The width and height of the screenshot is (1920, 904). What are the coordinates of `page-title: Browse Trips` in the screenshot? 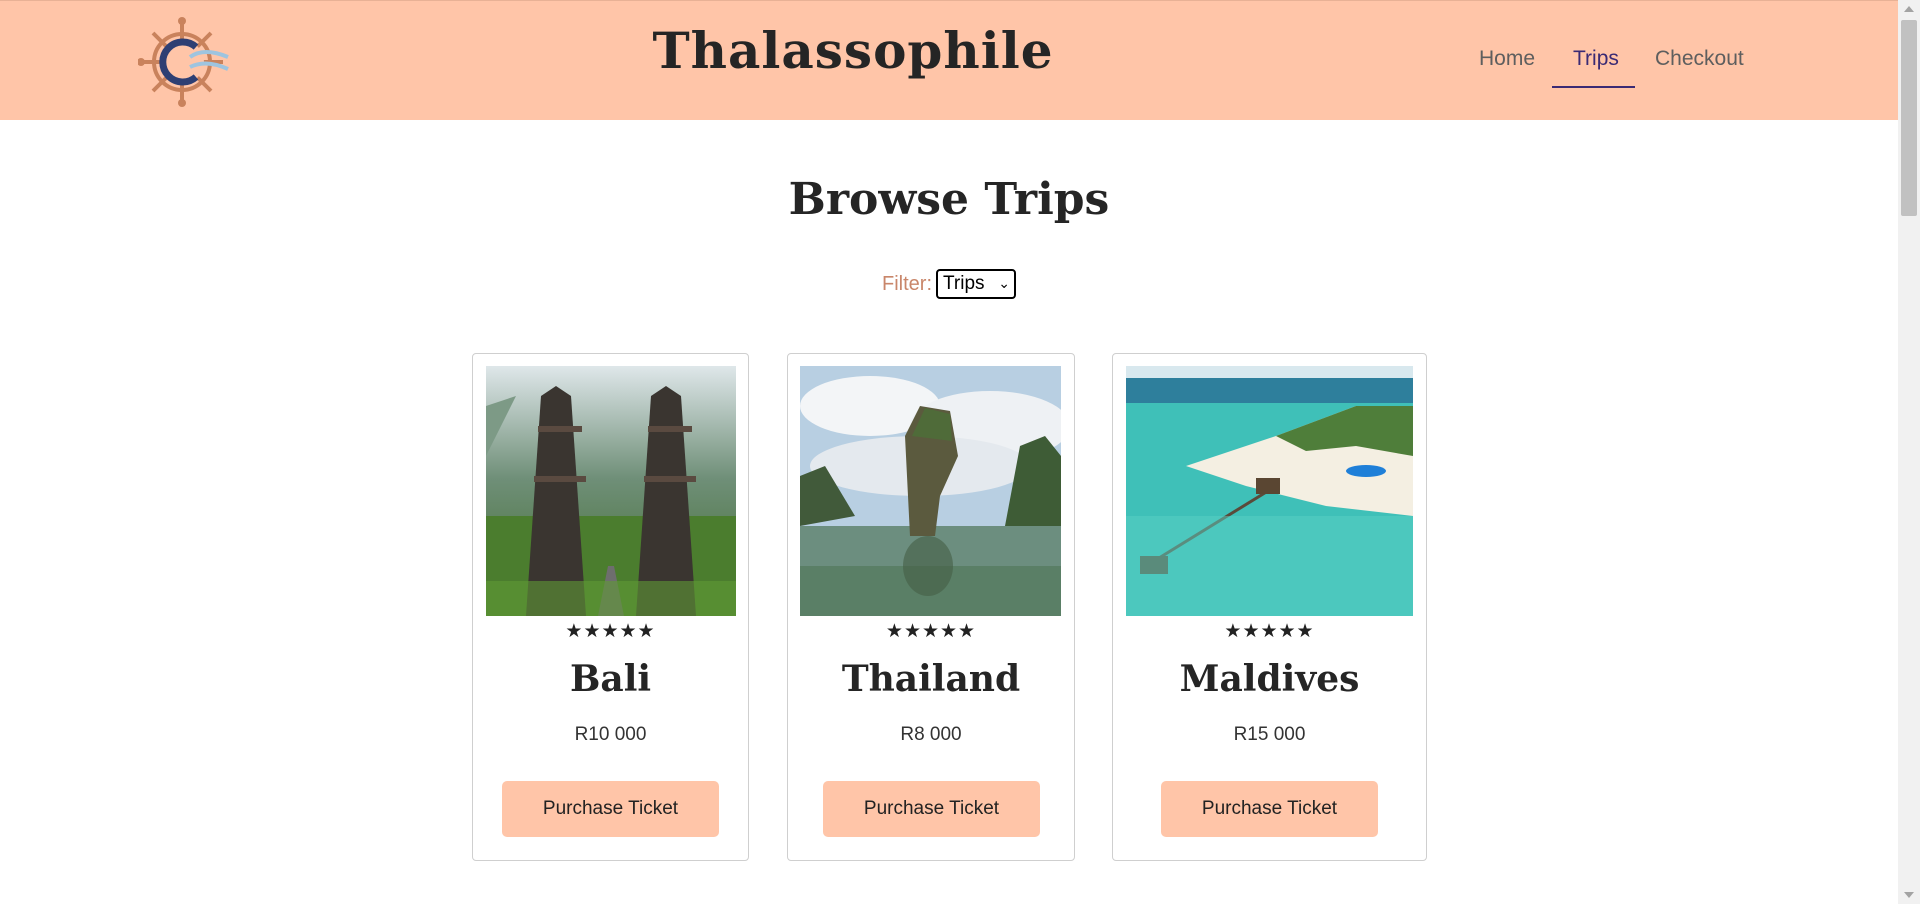 It's located at (949, 199).